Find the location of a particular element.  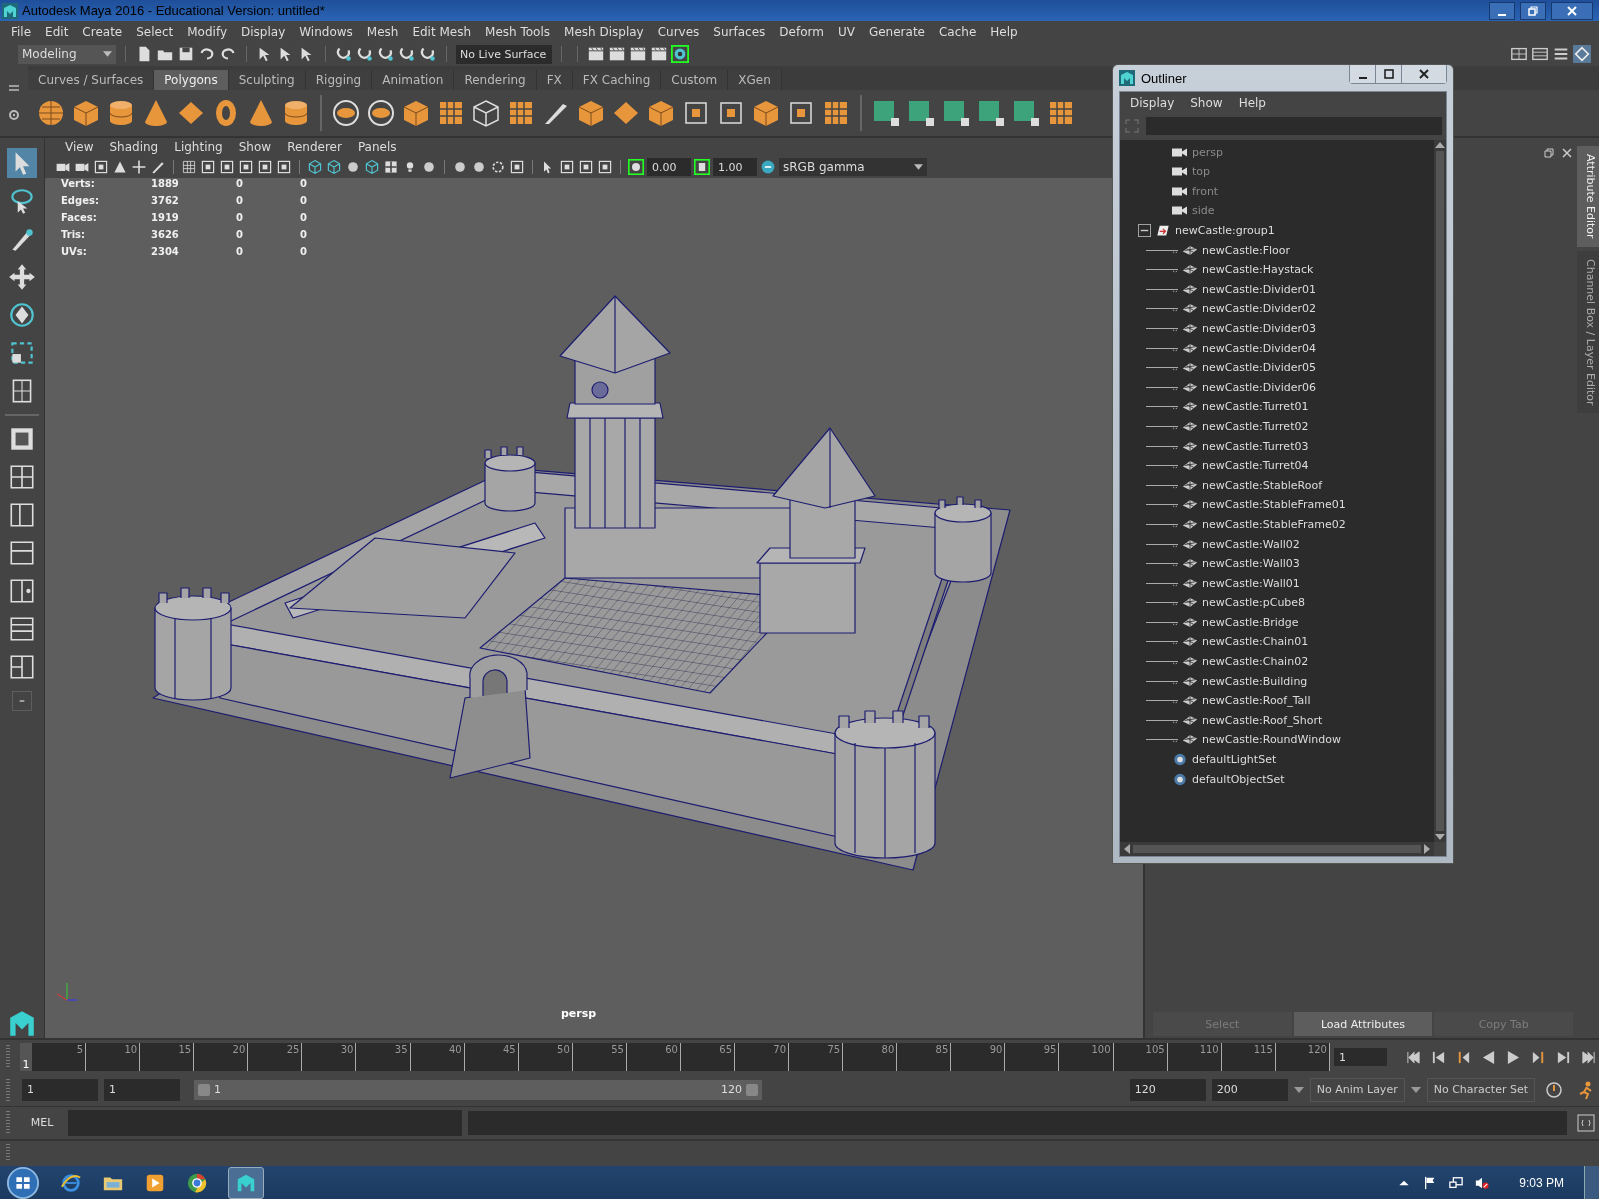

start-time-field: 1 is located at coordinates (60, 1090).